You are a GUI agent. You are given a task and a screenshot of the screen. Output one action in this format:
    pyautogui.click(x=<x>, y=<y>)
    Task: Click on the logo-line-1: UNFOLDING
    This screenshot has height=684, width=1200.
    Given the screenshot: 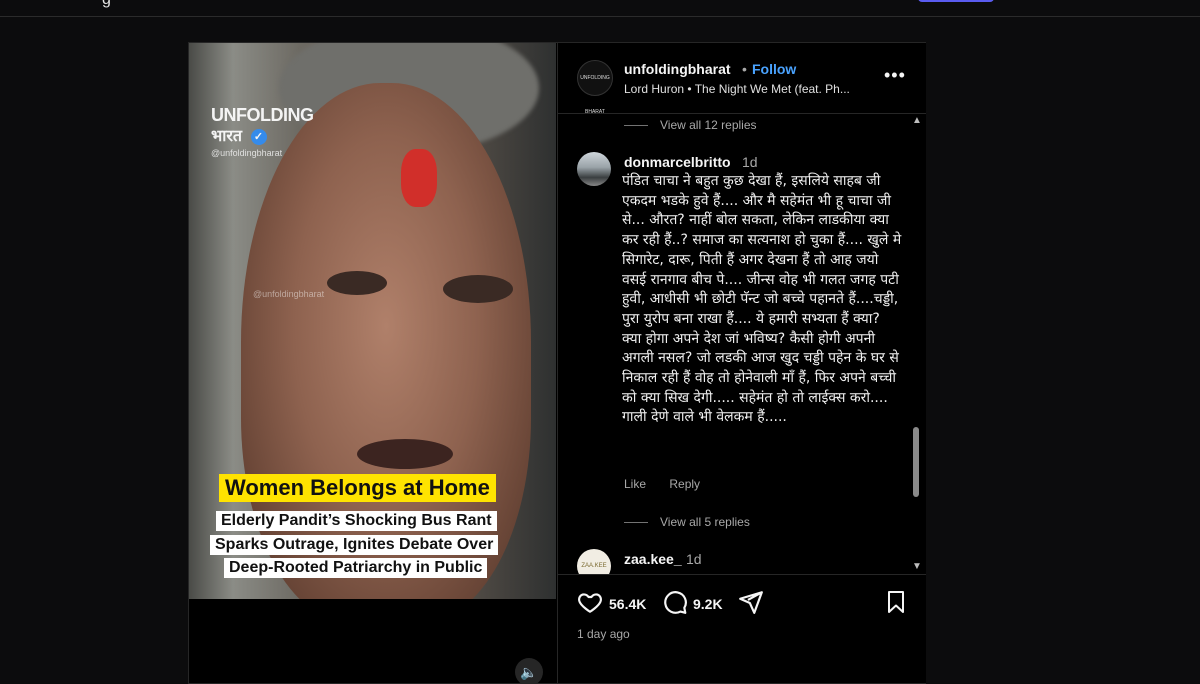 What is the action you would take?
    pyautogui.click(x=262, y=115)
    